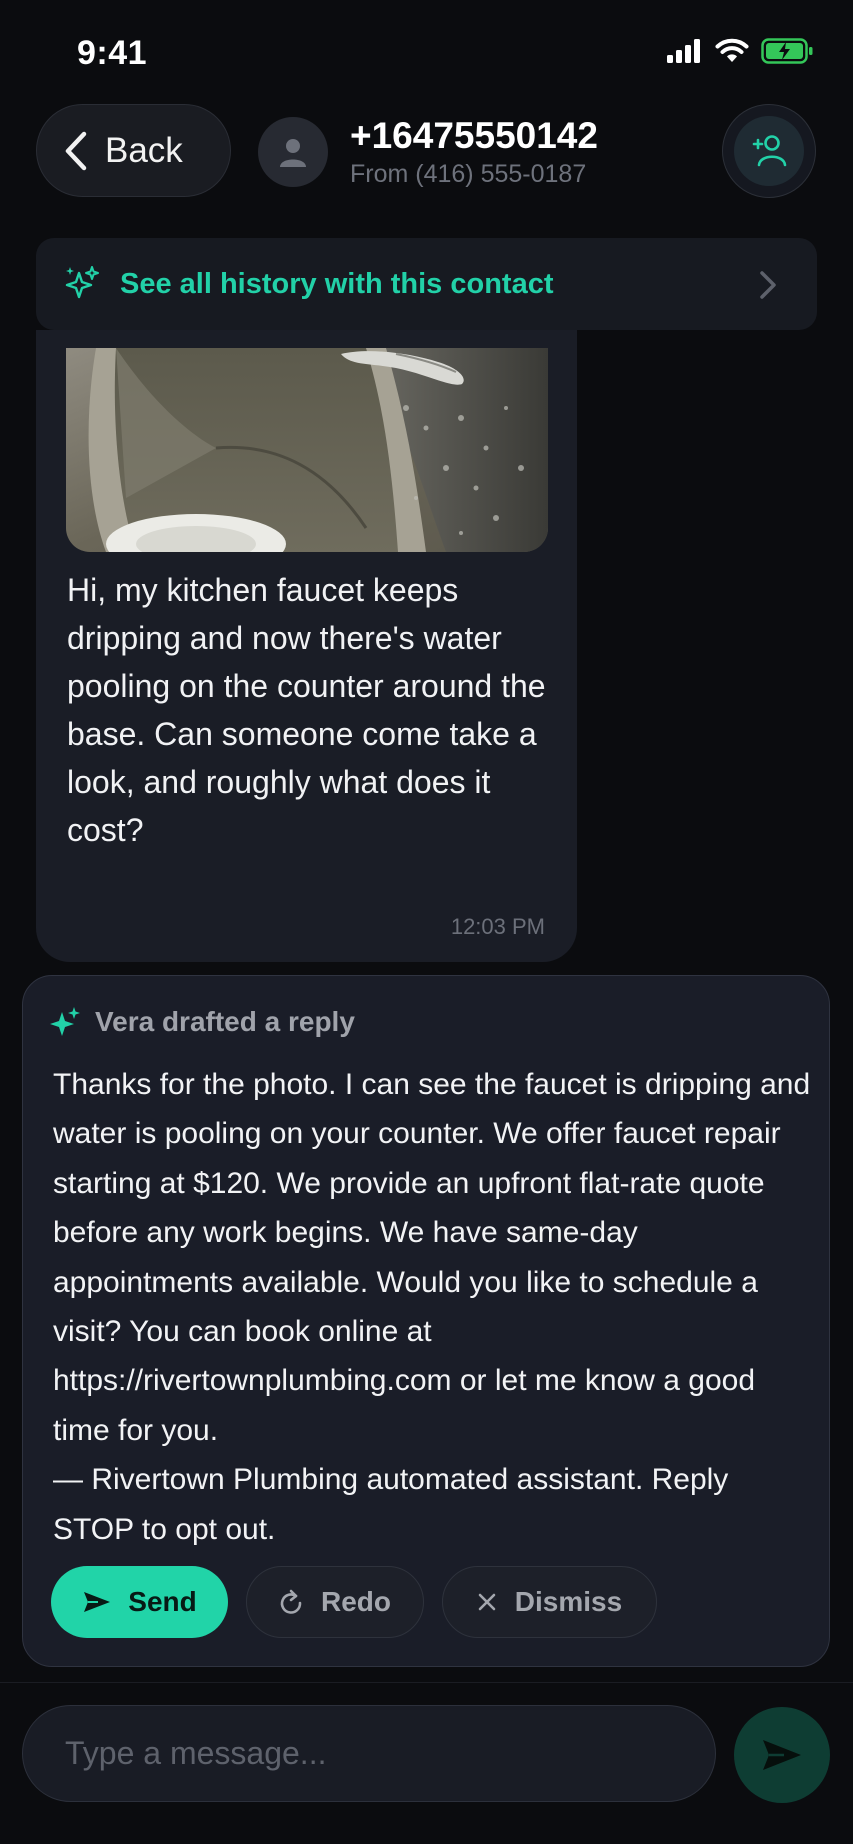 The height and width of the screenshot is (1844, 853). I want to click on draft-actions: Send Redo Dismiss, so click(354, 1602).